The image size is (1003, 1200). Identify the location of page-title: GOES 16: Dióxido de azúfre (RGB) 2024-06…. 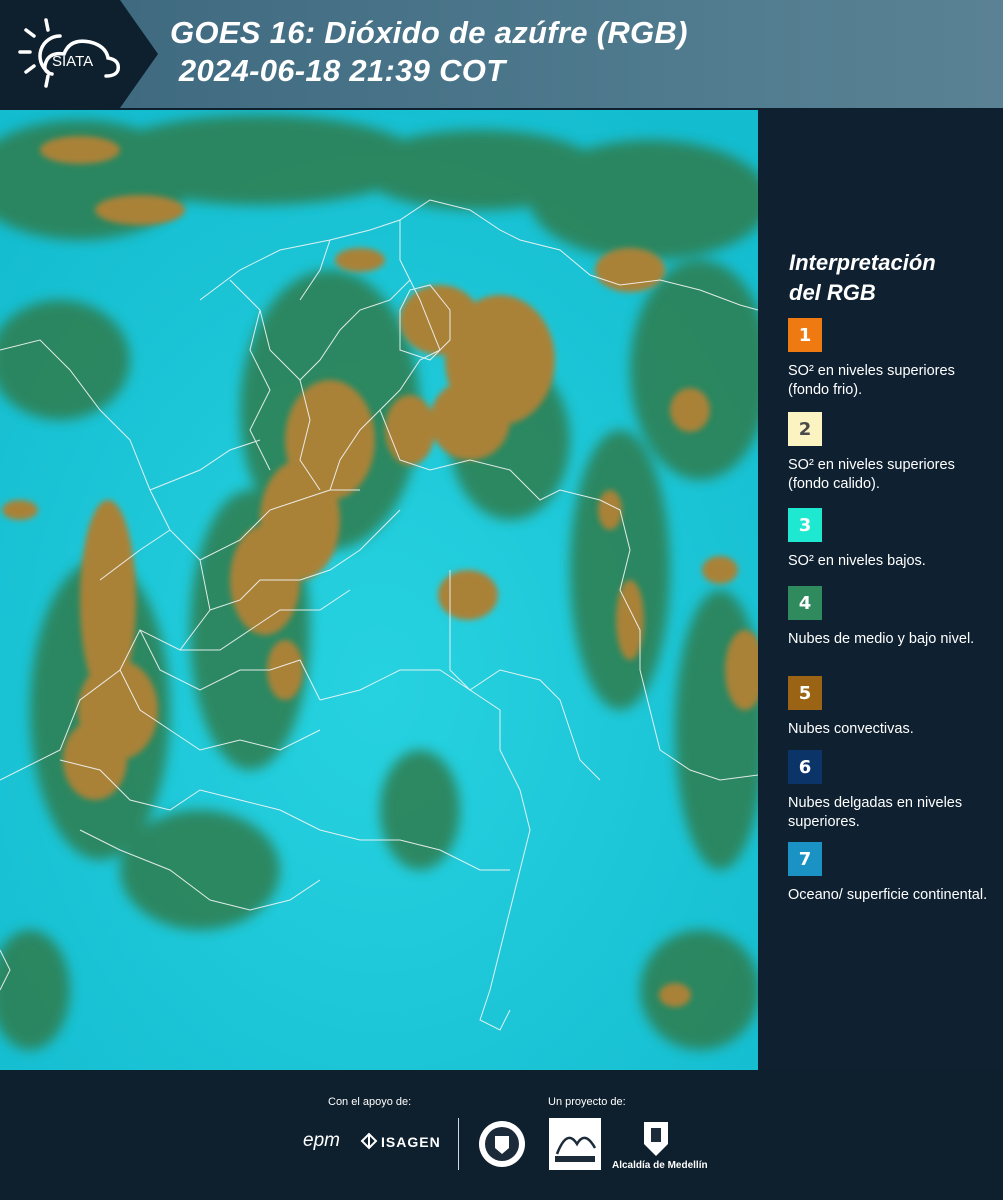
(429, 52).